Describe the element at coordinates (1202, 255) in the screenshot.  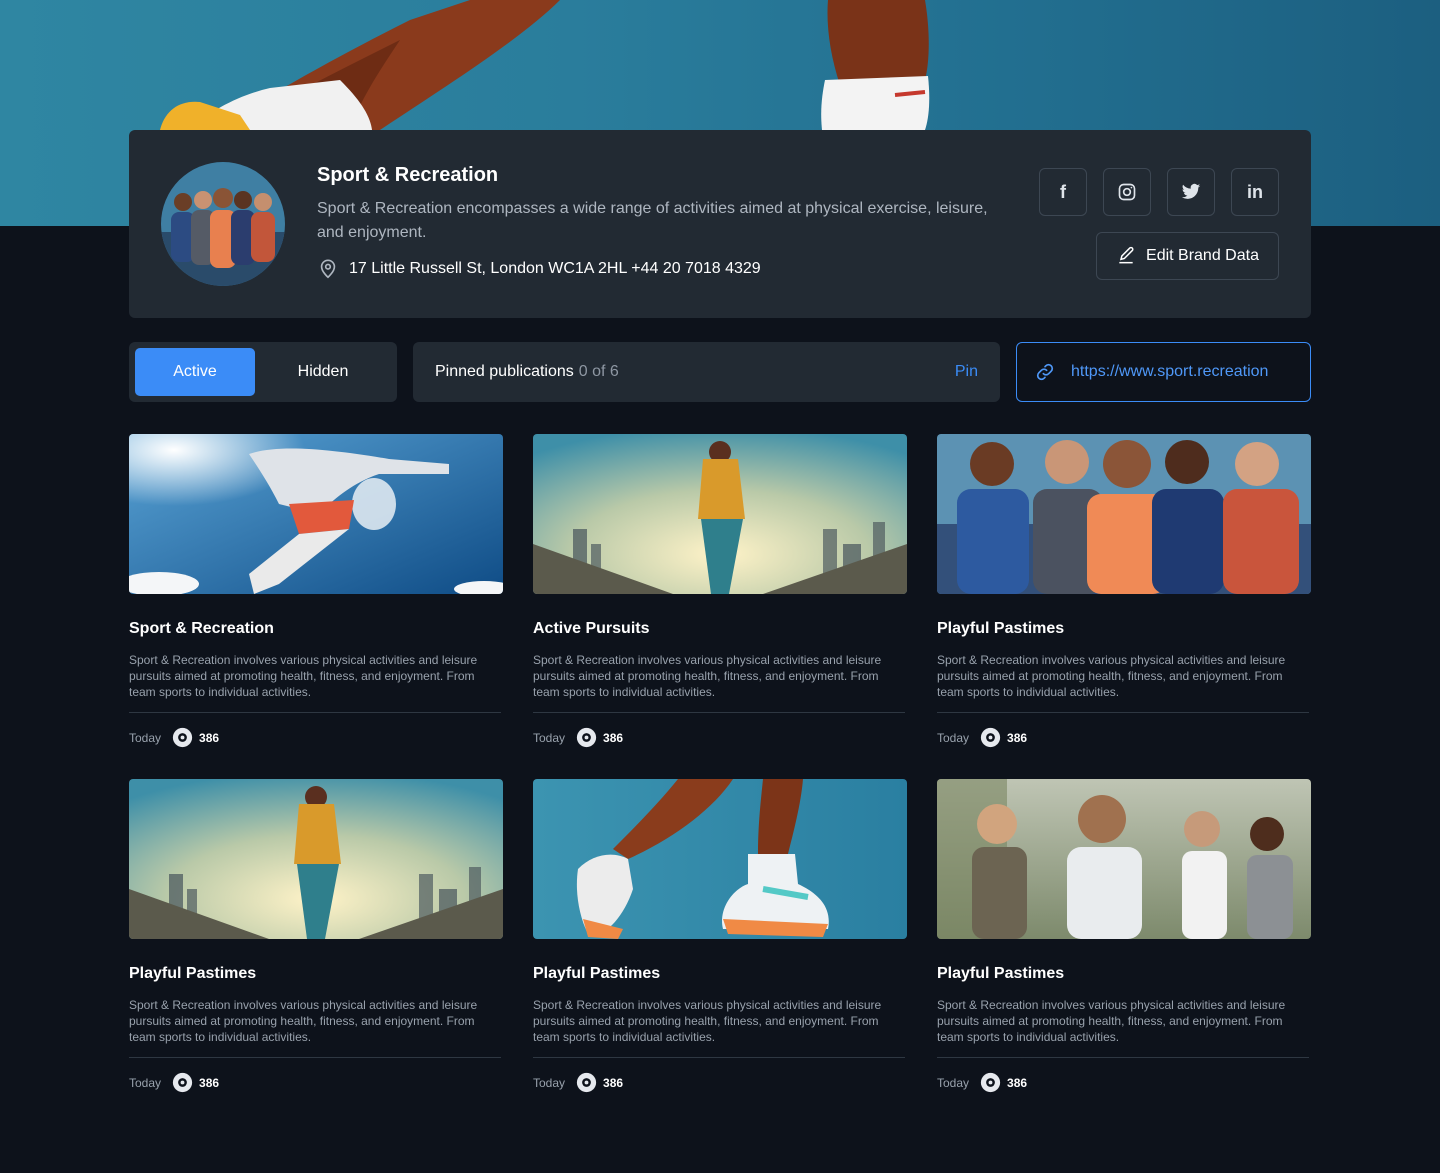
I see `edit-brand-data-label: Edit Brand Data` at that location.